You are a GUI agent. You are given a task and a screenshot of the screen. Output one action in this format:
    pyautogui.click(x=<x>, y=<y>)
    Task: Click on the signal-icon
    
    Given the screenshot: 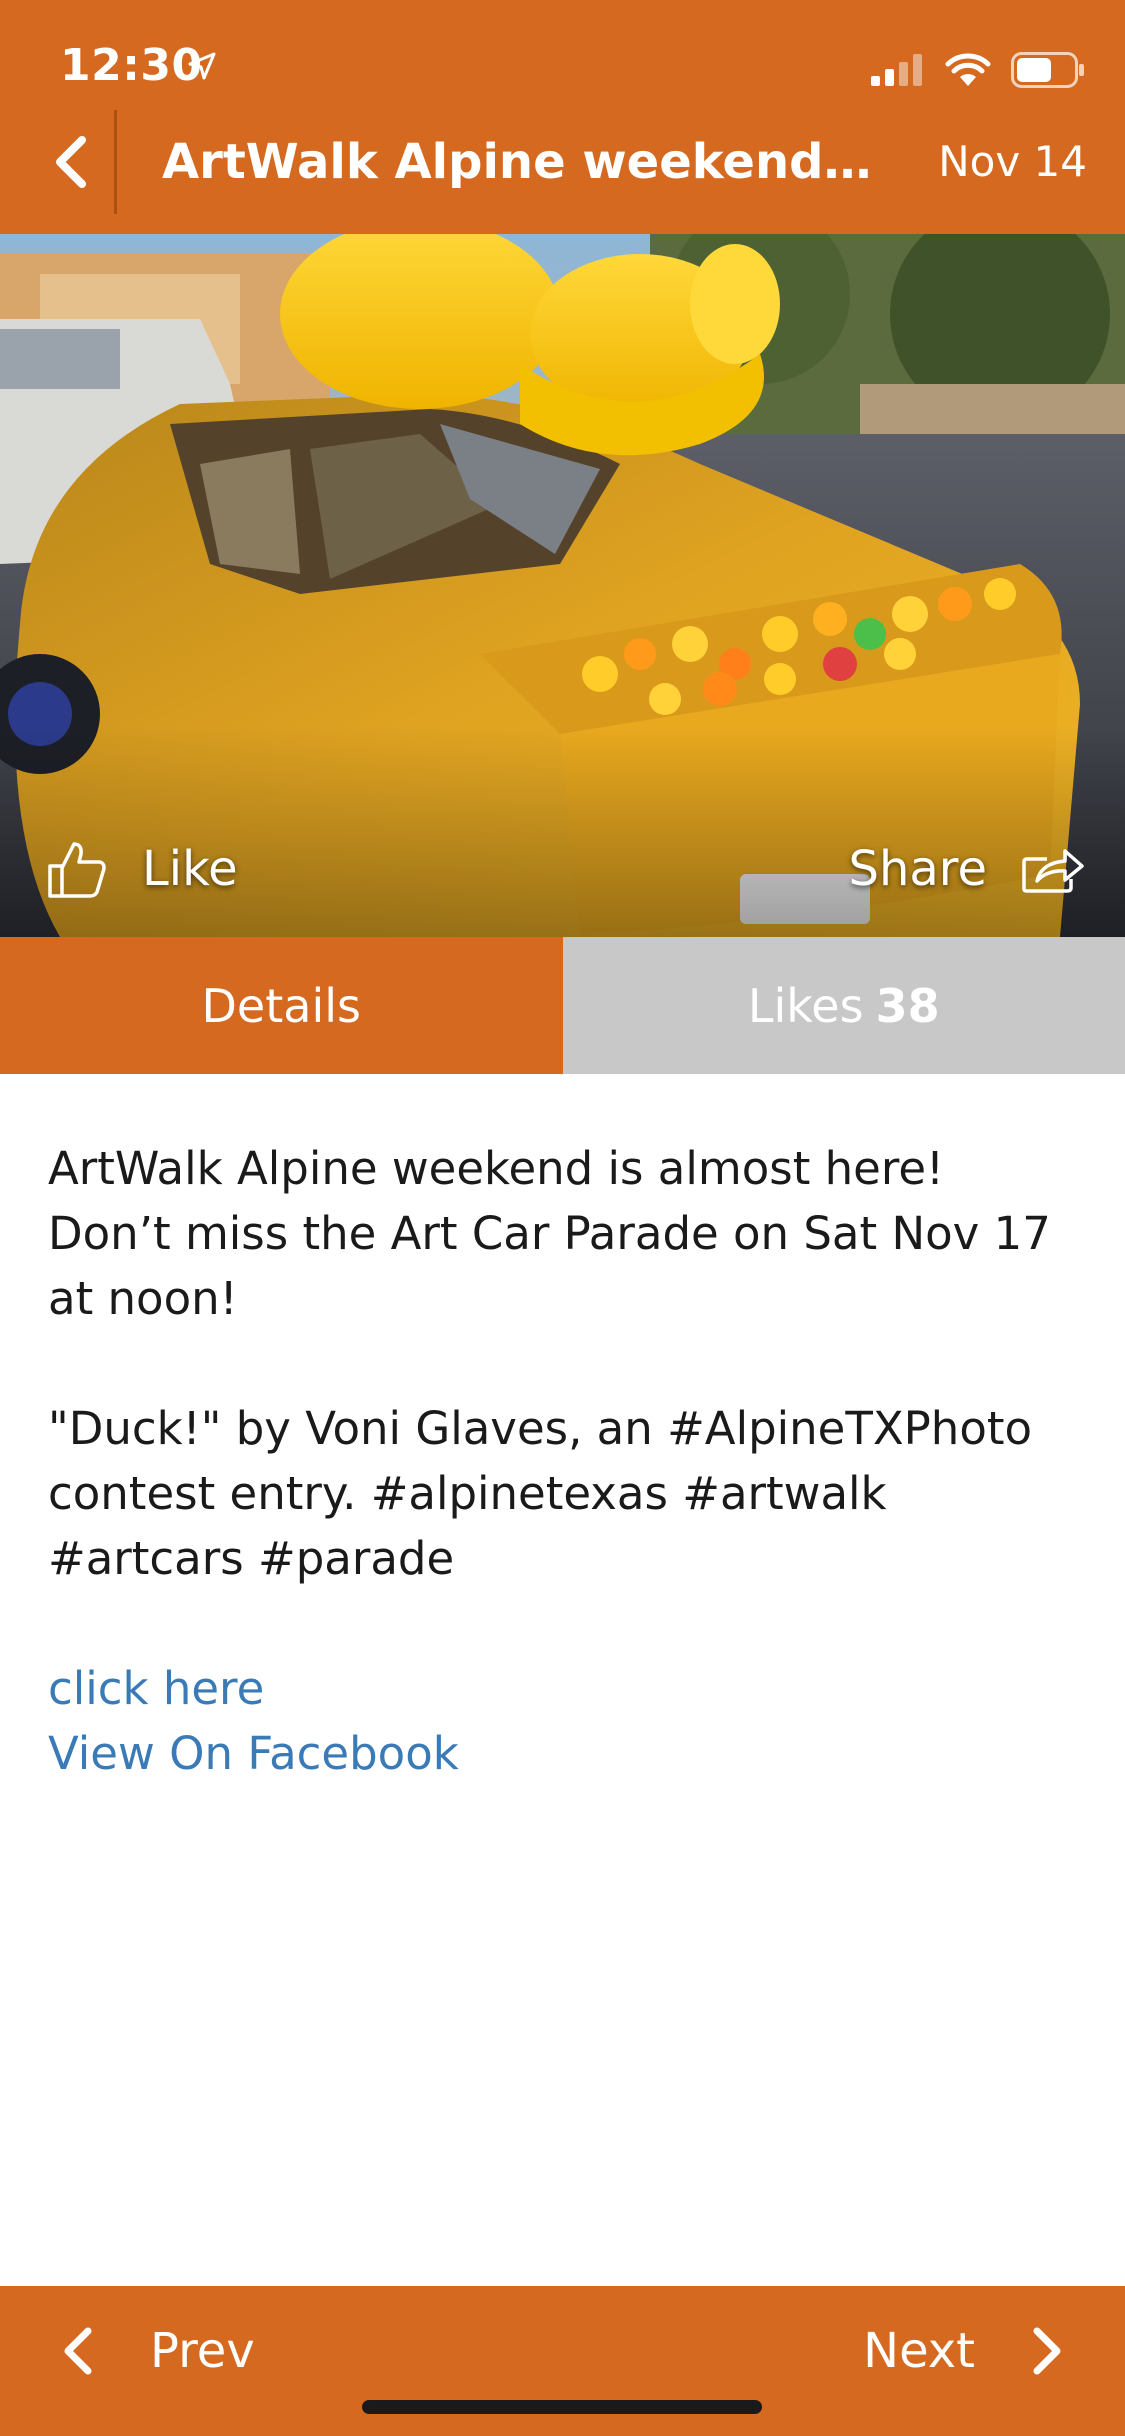 What is the action you would take?
    pyautogui.click(x=896, y=70)
    